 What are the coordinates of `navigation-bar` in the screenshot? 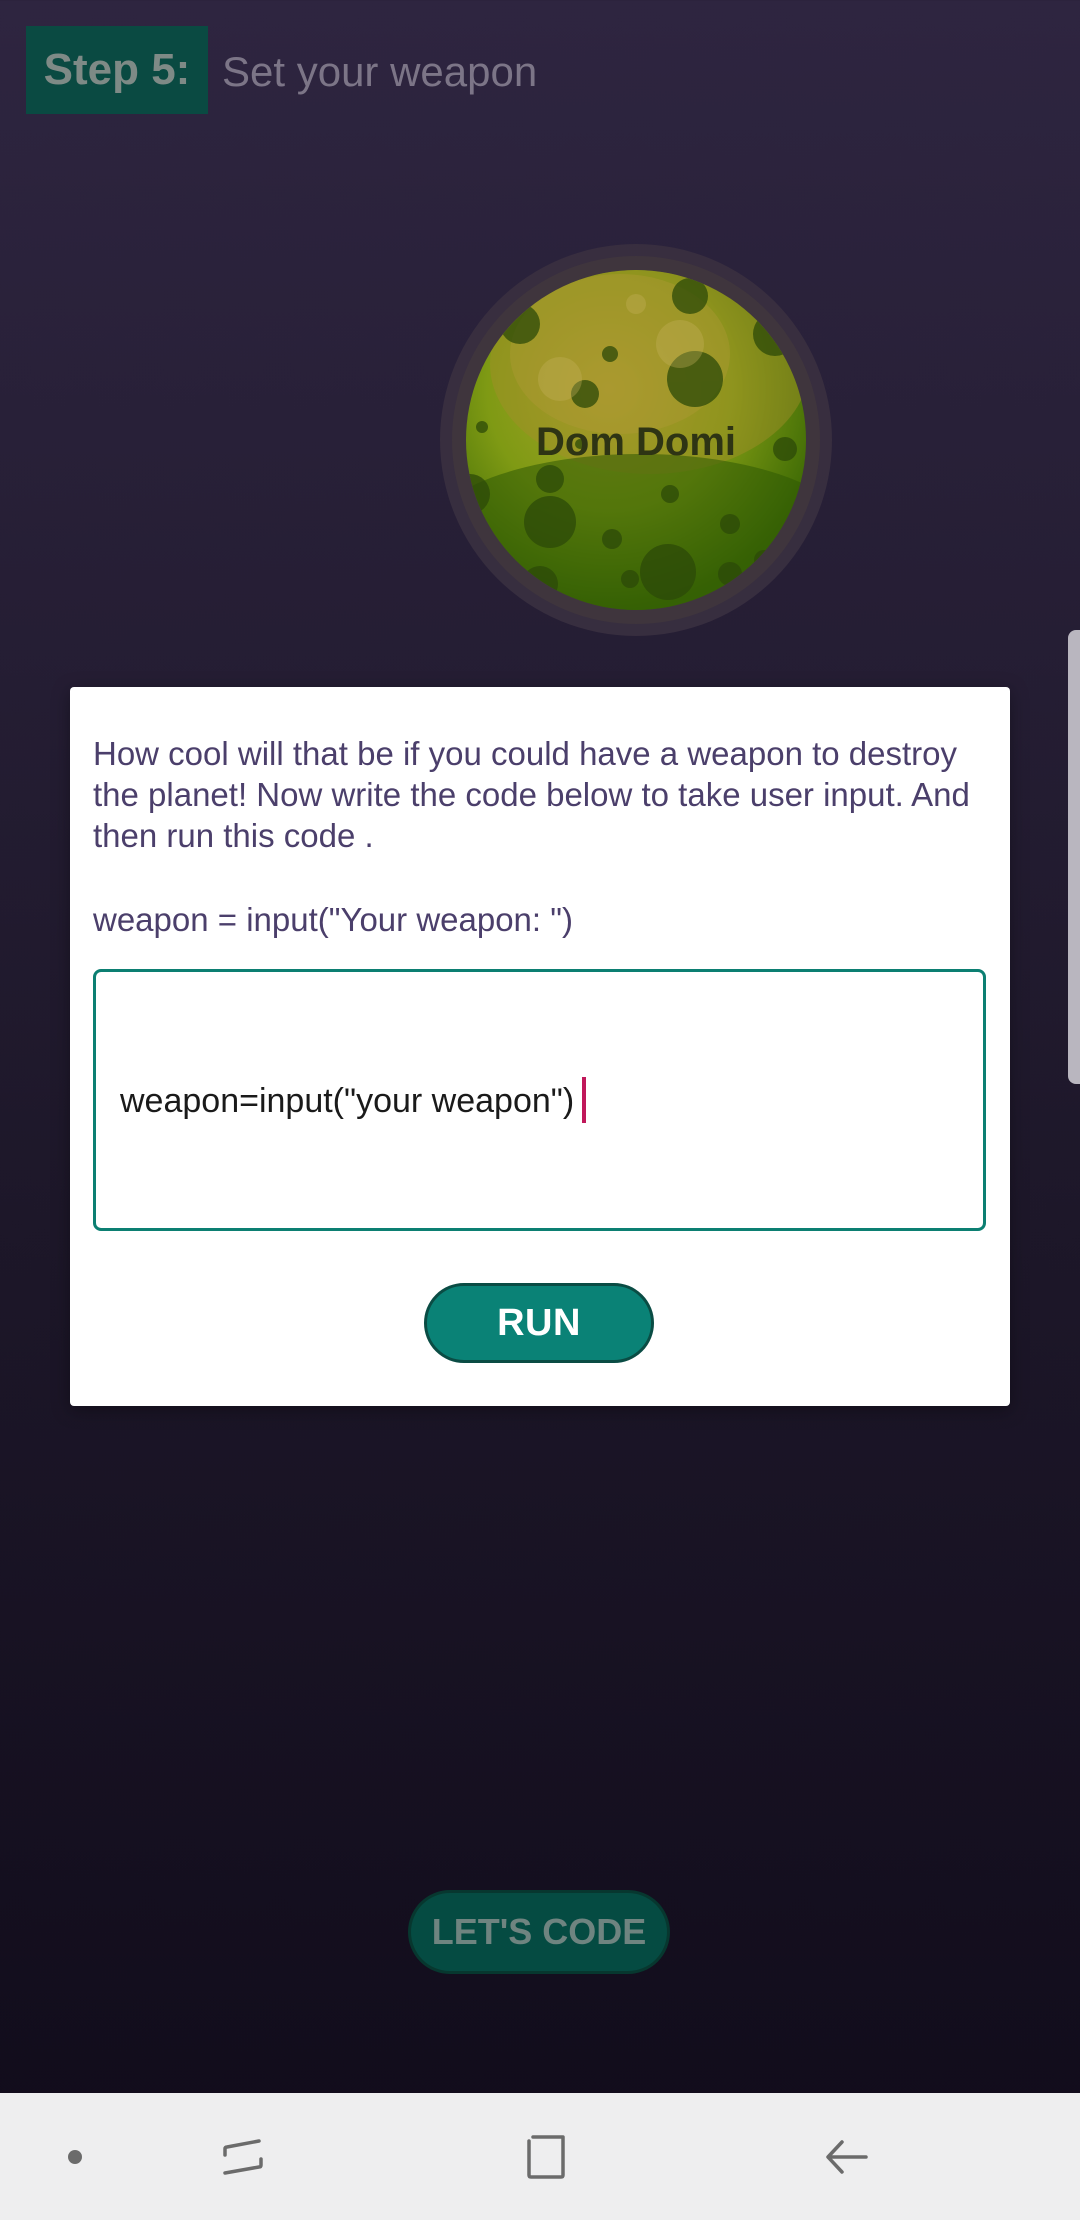 It's located at (540, 2156).